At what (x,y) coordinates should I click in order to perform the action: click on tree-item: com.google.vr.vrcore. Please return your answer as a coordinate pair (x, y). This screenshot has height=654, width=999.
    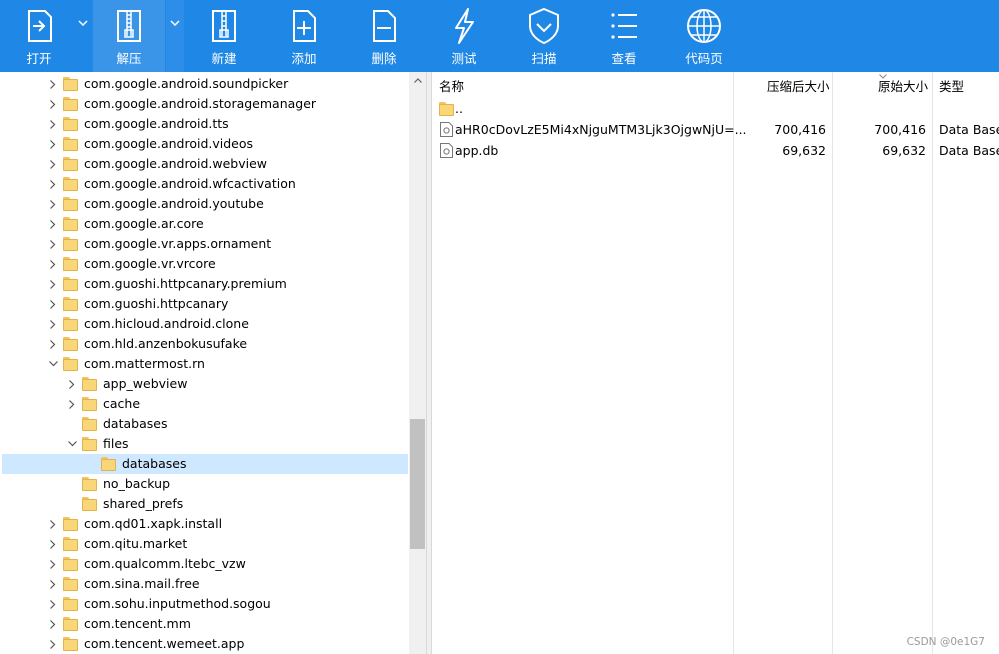
    Looking at the image, I should click on (205, 264).